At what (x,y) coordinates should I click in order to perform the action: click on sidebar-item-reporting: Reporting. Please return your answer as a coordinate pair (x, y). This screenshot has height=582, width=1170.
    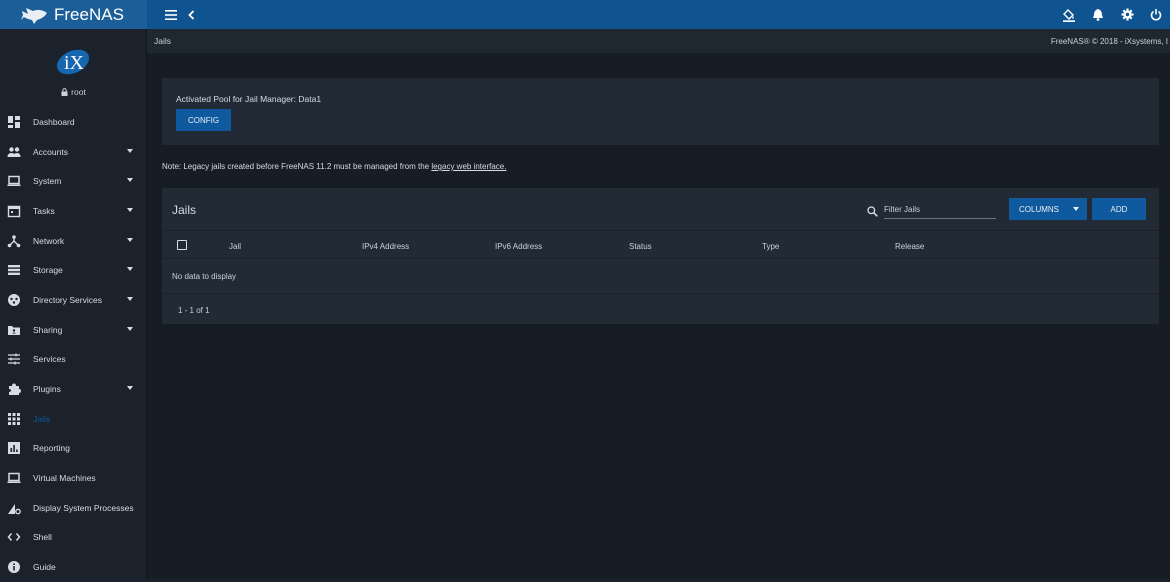
    Looking at the image, I should click on (73, 449).